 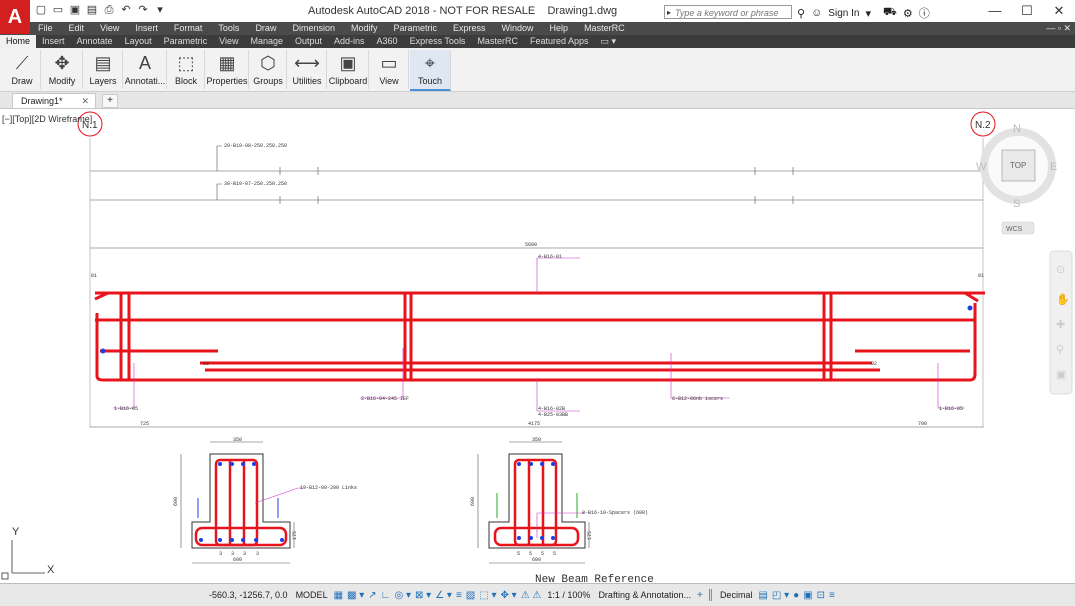 What do you see at coordinates (1014, 229) in the screenshot?
I see `wcs-dropdown: WCS` at bounding box center [1014, 229].